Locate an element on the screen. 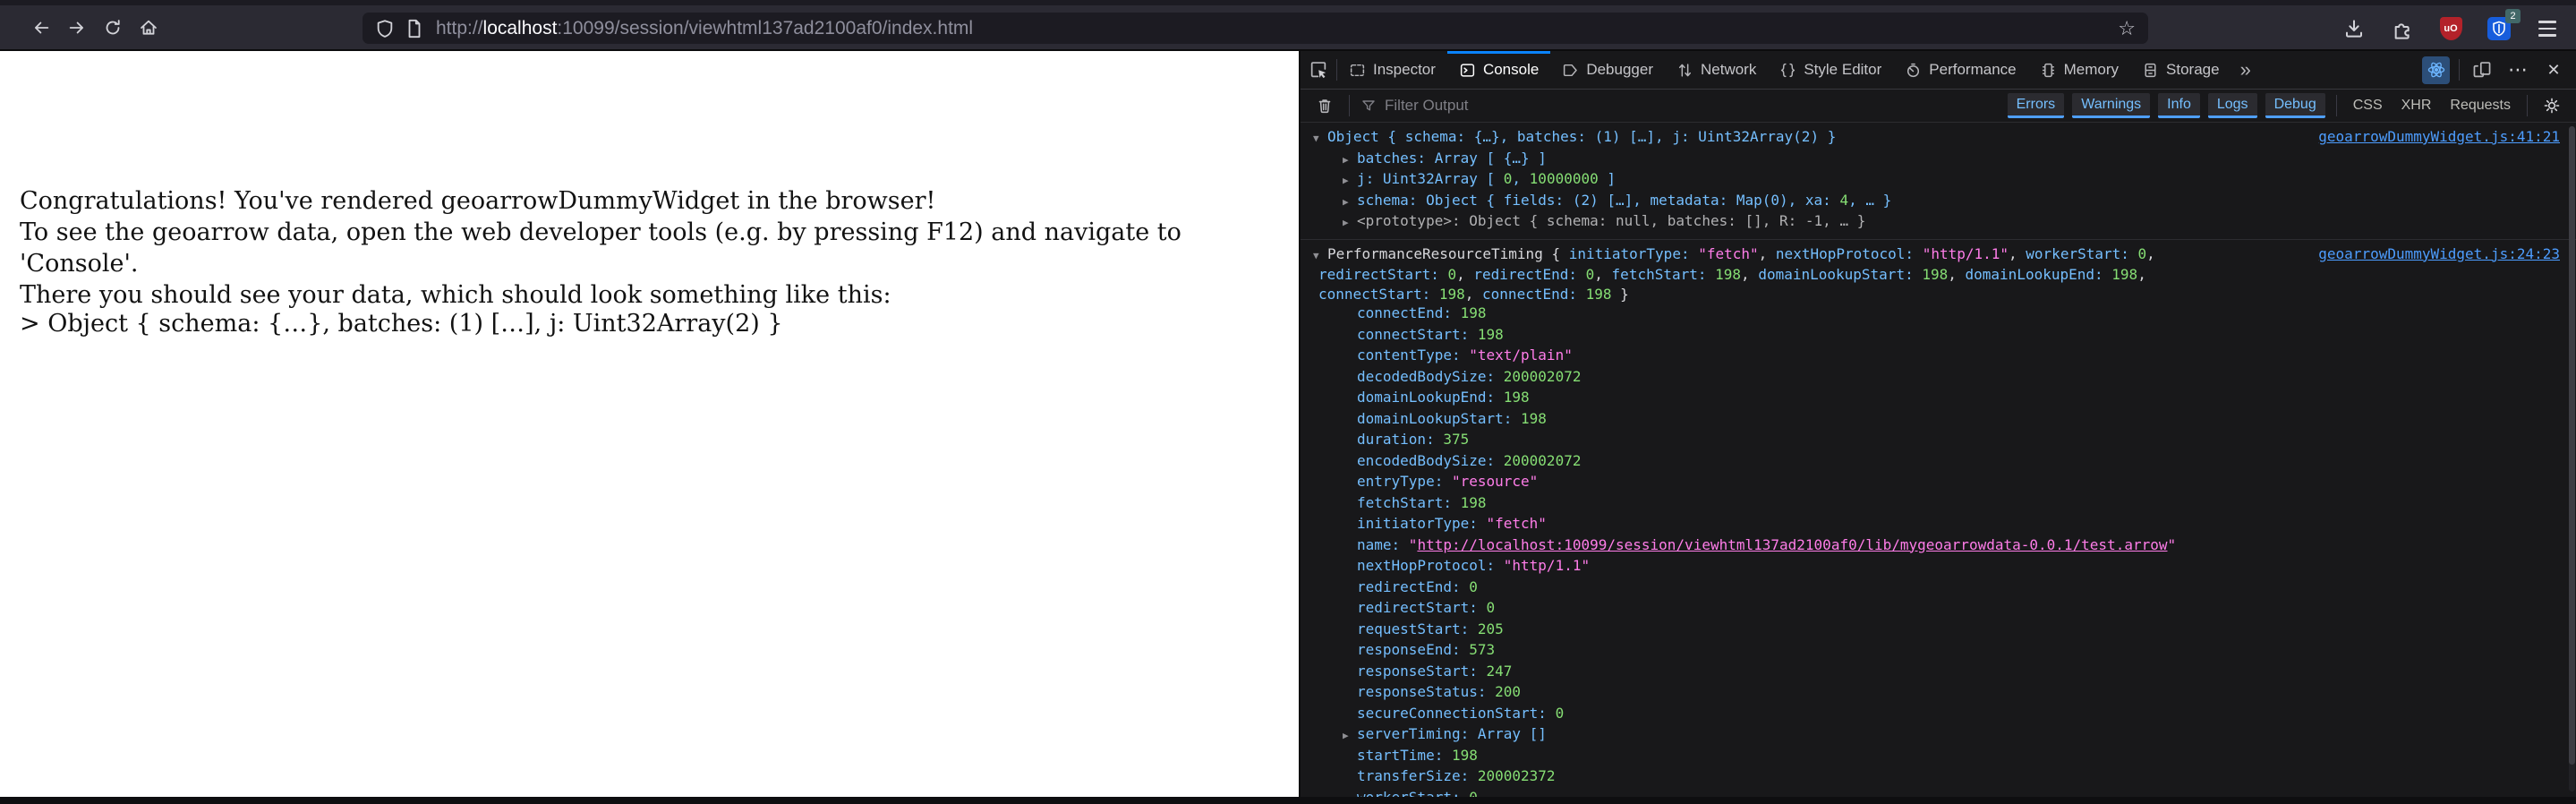 The width and height of the screenshot is (2576, 804). filter-requests-button: Requests is located at coordinates (2480, 106).